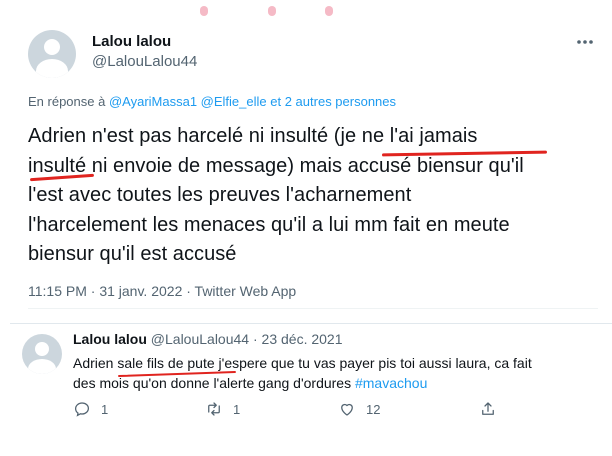 The width and height of the screenshot is (612, 456). I want to click on more-icon, so click(585, 40).